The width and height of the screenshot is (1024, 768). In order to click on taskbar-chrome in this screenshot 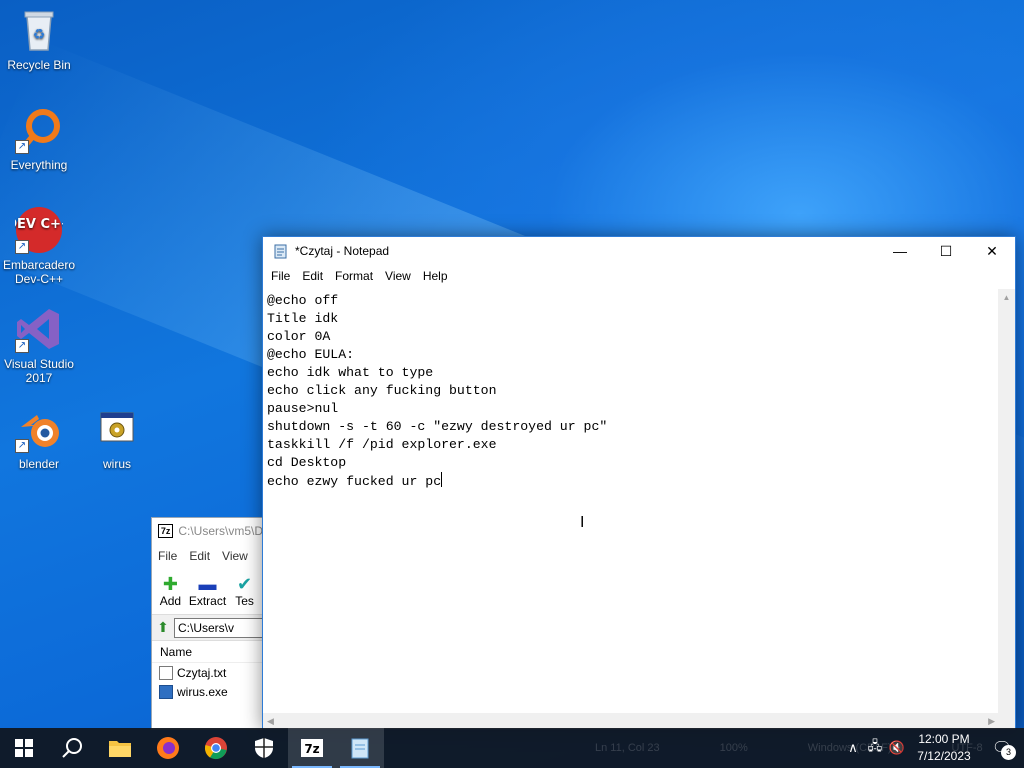, I will do `click(216, 748)`.